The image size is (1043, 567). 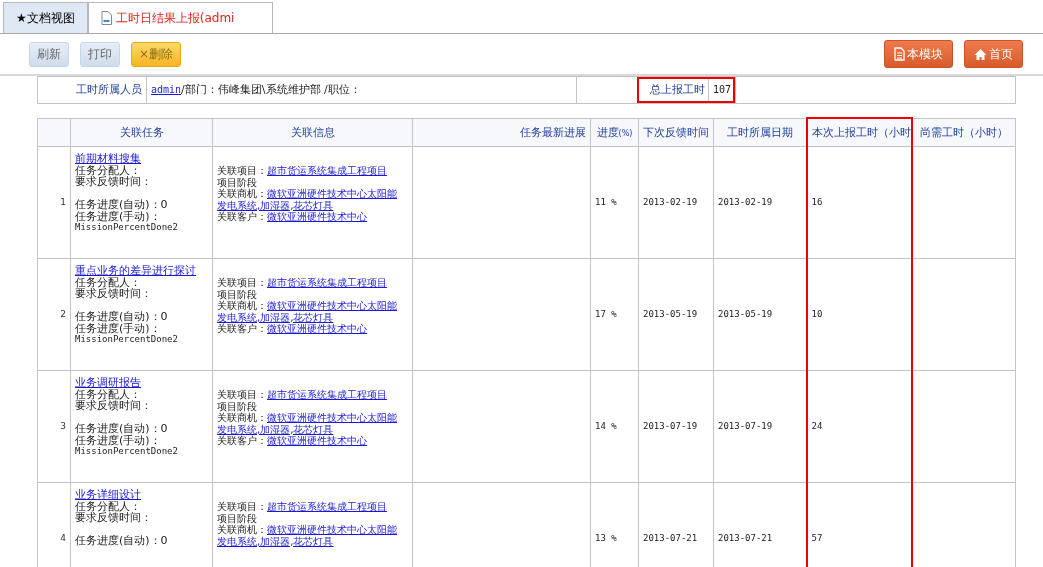 I want to click on column-header: 任务最新进展, so click(x=501, y=132).